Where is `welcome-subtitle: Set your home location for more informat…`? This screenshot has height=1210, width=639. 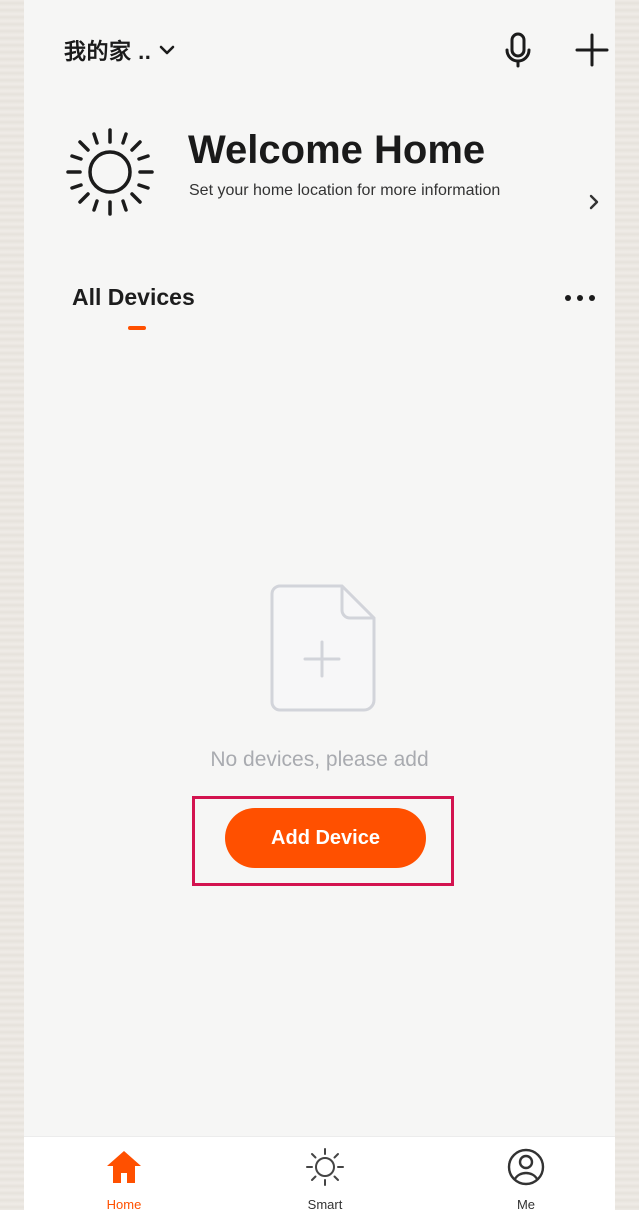
welcome-subtitle: Set your home location for more informat… is located at coordinates (345, 190).